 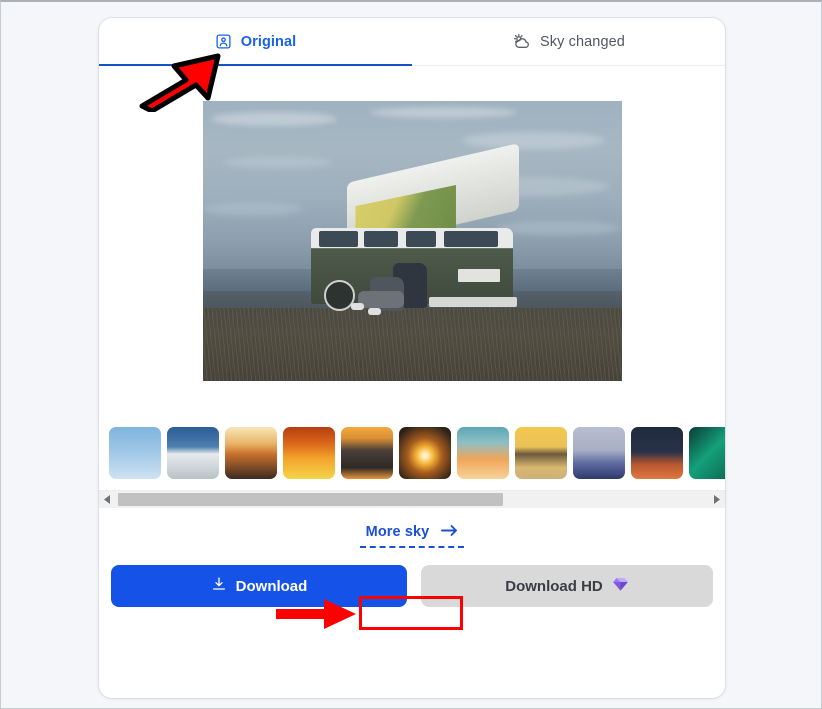 I want to click on scrollbar-track, so click(x=412, y=499).